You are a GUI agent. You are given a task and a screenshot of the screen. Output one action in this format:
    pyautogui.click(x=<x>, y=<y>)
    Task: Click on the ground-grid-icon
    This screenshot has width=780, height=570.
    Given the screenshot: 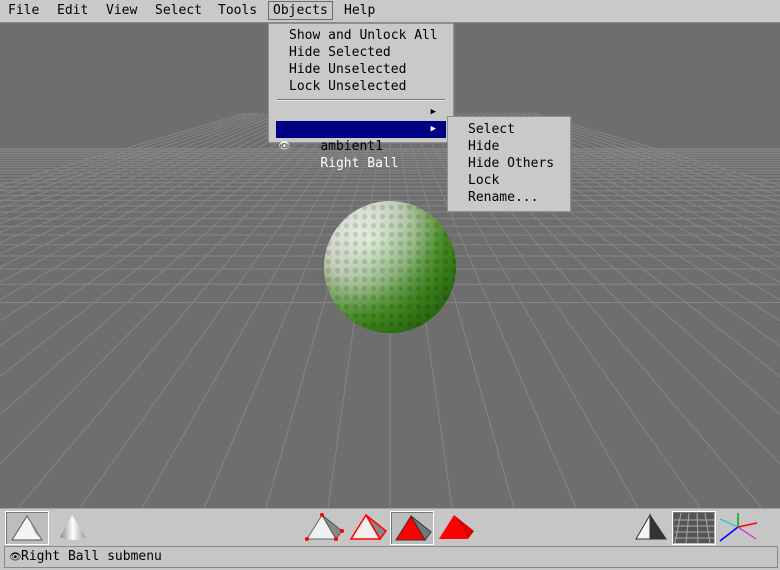 What is the action you would take?
    pyautogui.click(x=694, y=528)
    